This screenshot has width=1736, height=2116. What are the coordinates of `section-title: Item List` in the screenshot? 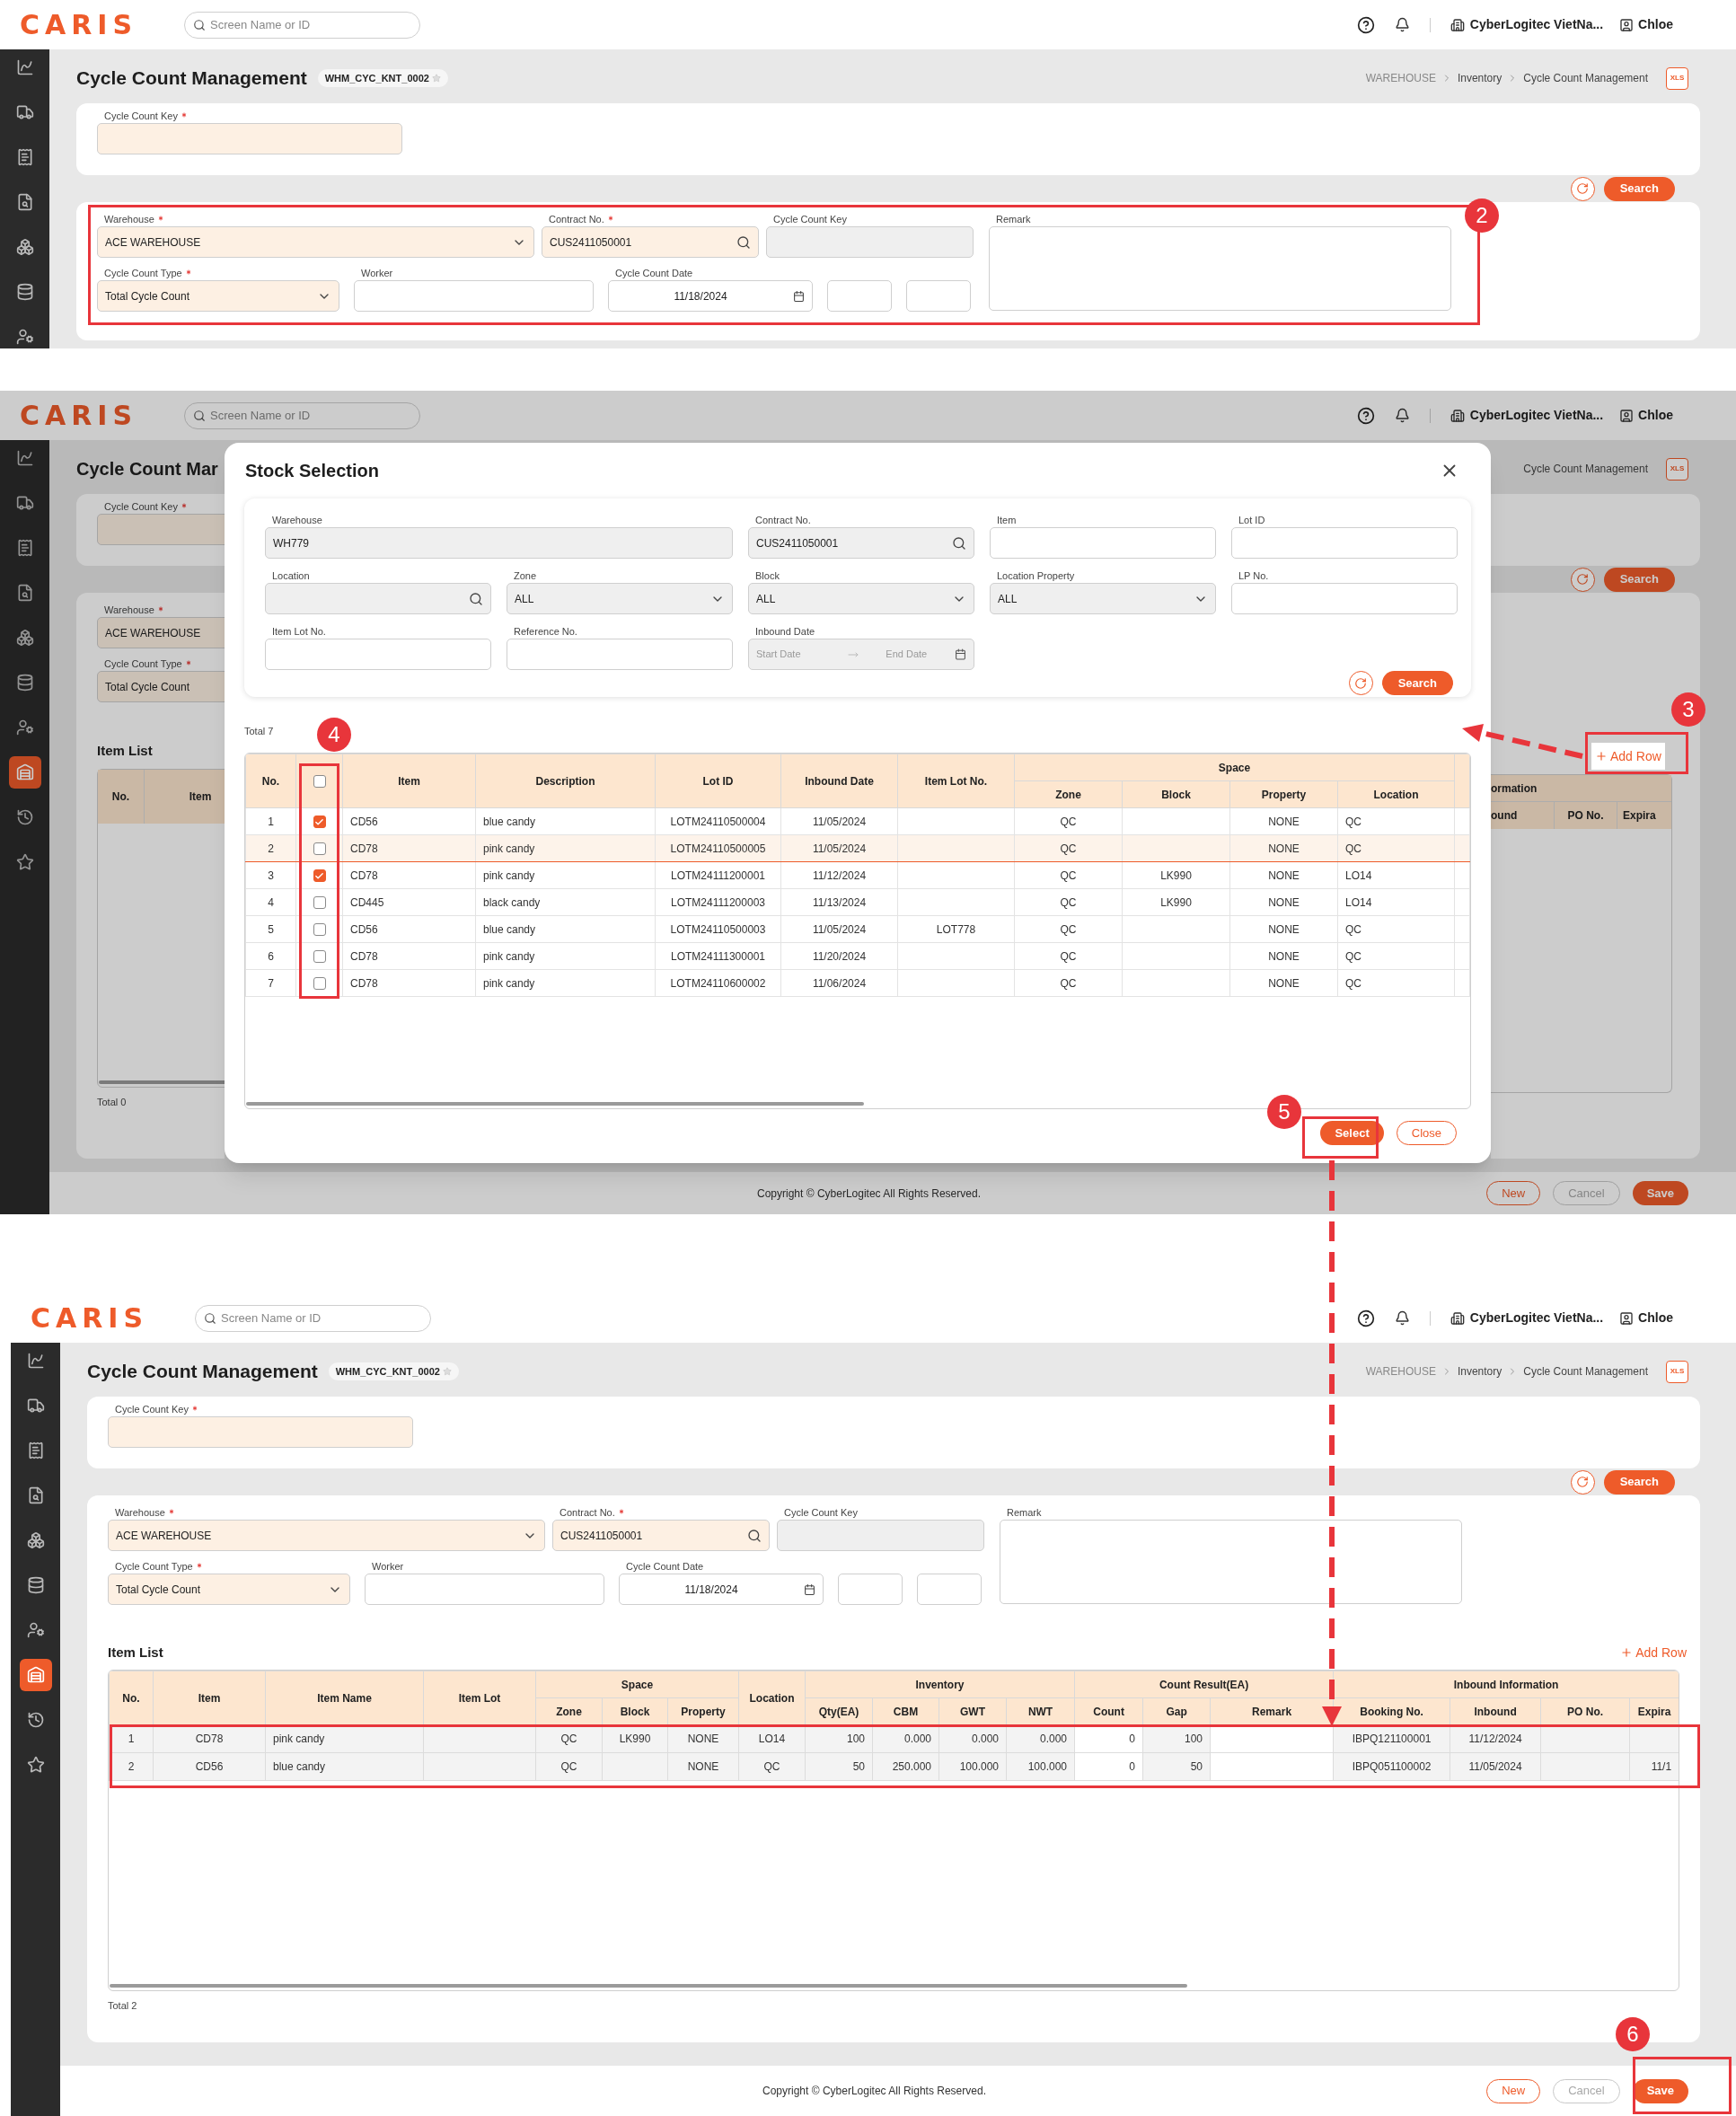 It's located at (136, 1653).